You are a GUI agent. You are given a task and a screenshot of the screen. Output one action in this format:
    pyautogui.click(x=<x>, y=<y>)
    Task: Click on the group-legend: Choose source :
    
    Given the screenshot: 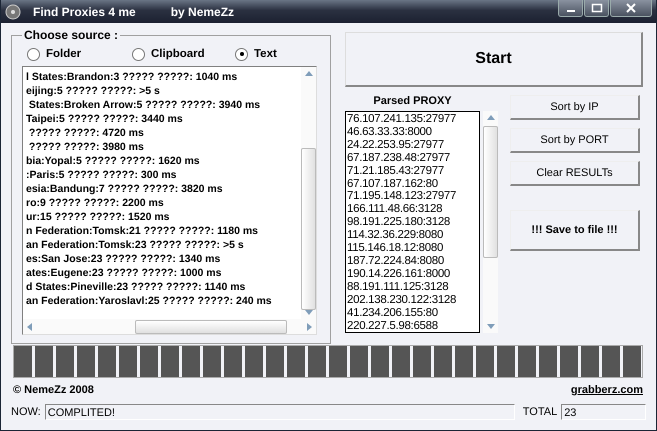 What is the action you would take?
    pyautogui.click(x=71, y=35)
    